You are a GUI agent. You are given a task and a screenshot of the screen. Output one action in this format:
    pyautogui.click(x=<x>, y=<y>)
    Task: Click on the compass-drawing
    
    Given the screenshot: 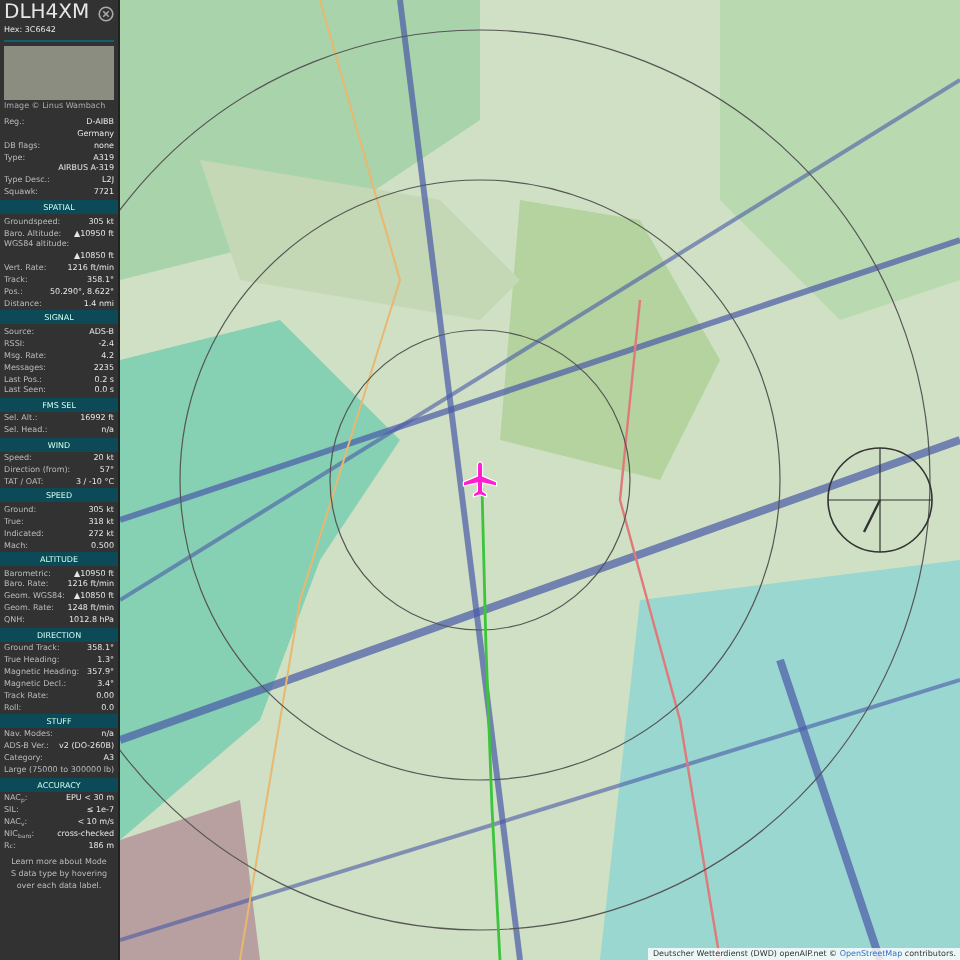 What is the action you would take?
    pyautogui.click(x=880, y=500)
    